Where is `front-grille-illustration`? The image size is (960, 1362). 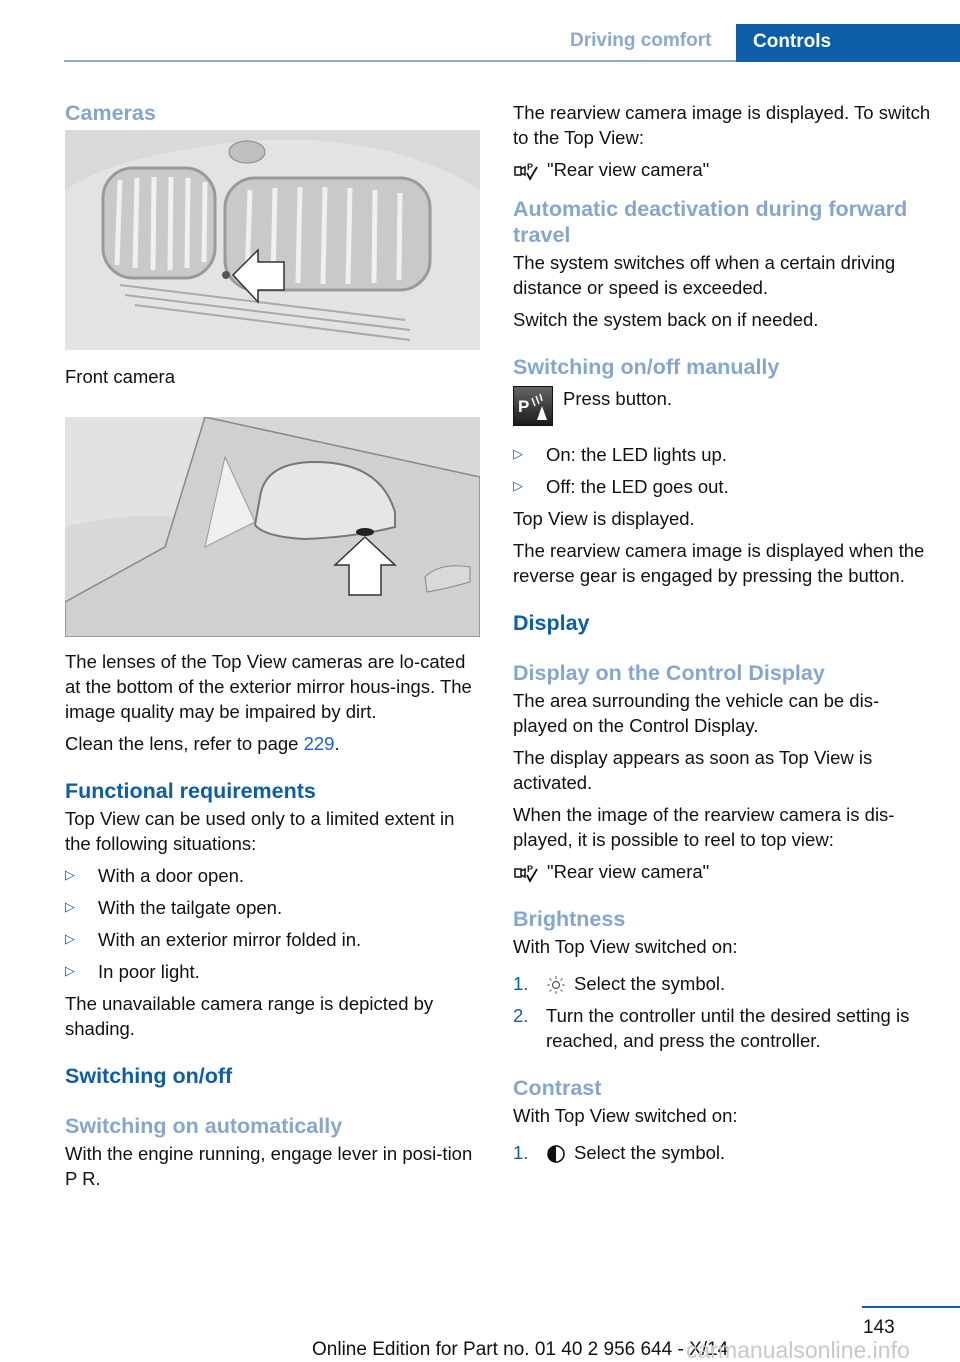
front-grille-illustration is located at coordinates (272, 240).